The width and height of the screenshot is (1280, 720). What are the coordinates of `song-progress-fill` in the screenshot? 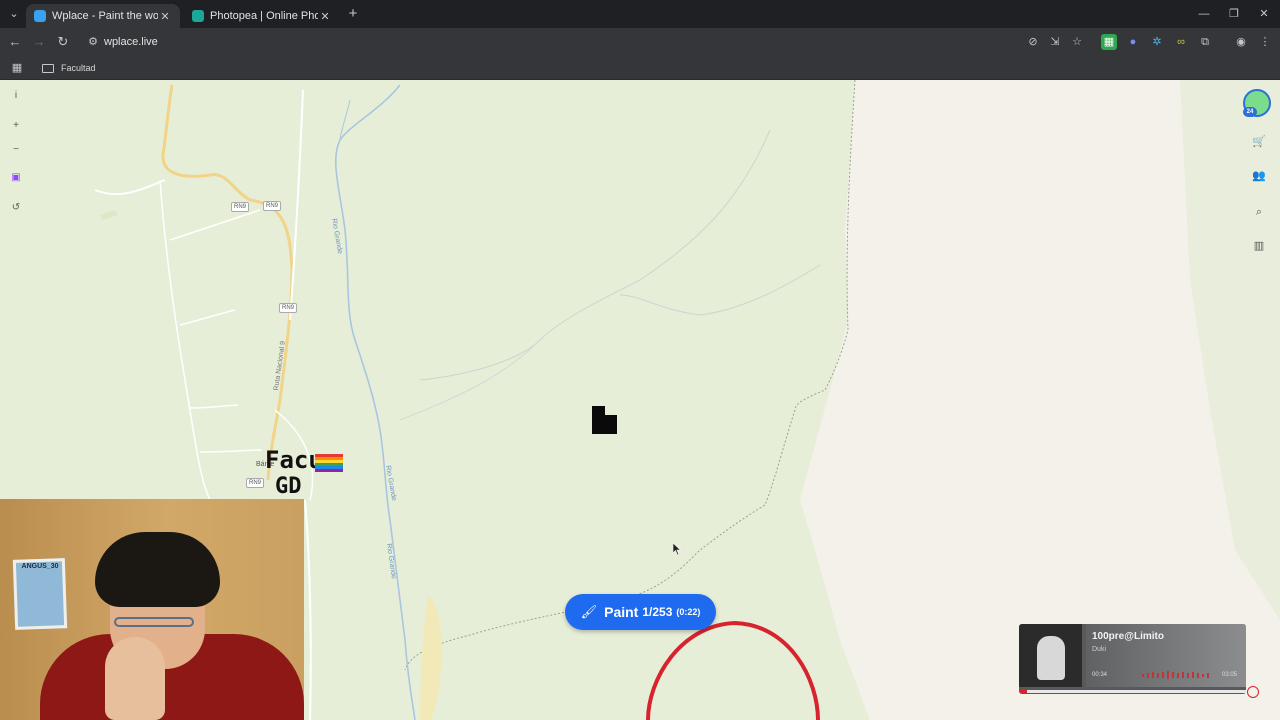 It's located at (1023, 691).